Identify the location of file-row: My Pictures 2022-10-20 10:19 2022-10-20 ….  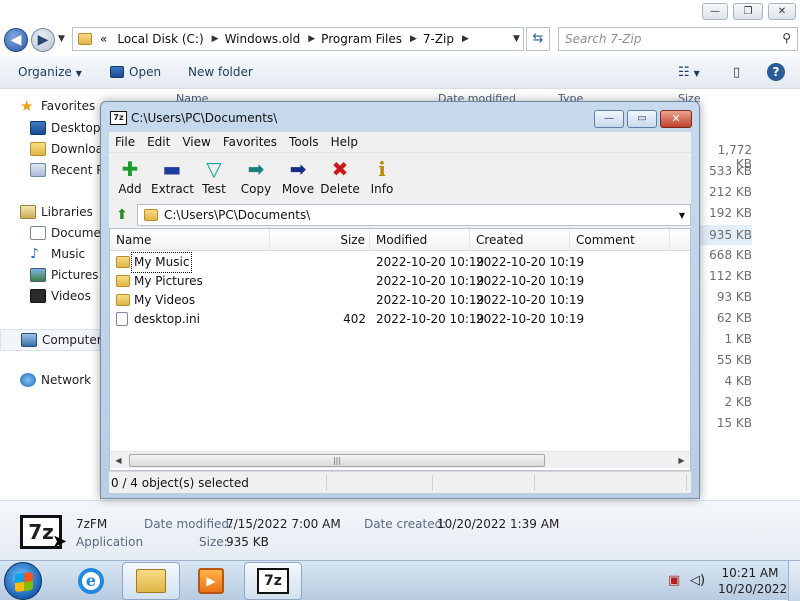
(400, 281).